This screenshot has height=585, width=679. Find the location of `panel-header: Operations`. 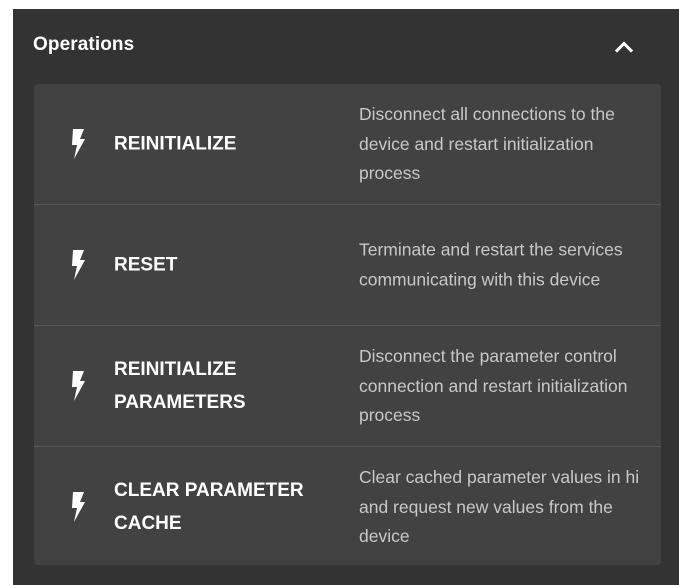

panel-header: Operations is located at coordinates (346, 46).